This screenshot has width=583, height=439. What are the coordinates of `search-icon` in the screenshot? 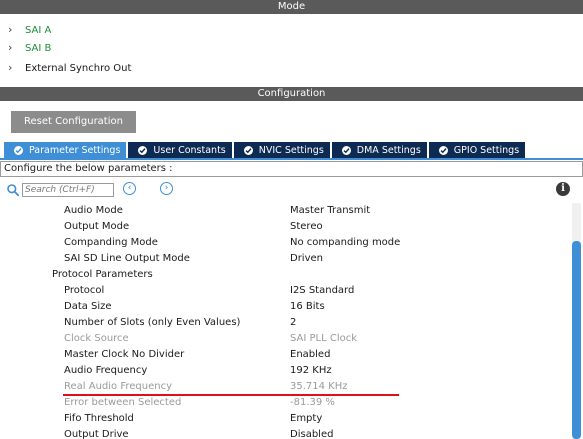 It's located at (13, 190).